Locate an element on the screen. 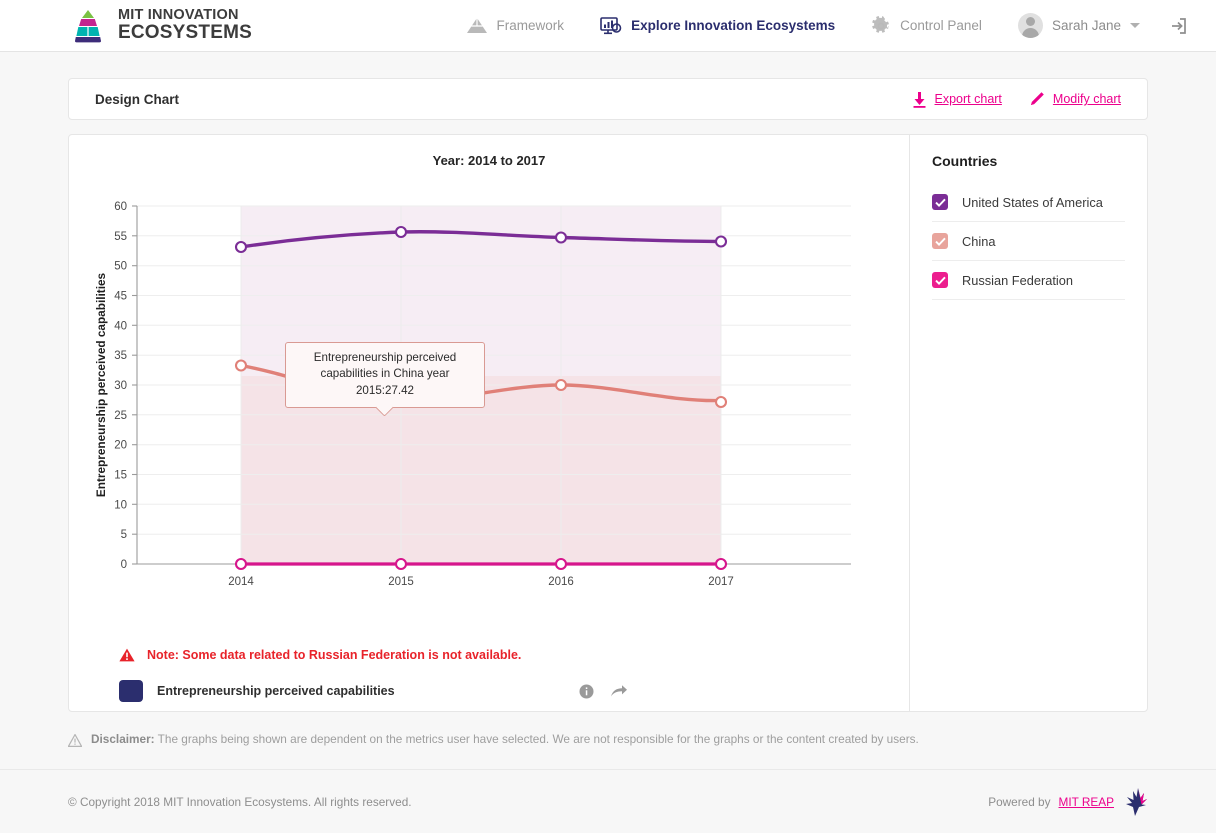 This screenshot has width=1216, height=833. svg-text: 45 is located at coordinates (120, 297).